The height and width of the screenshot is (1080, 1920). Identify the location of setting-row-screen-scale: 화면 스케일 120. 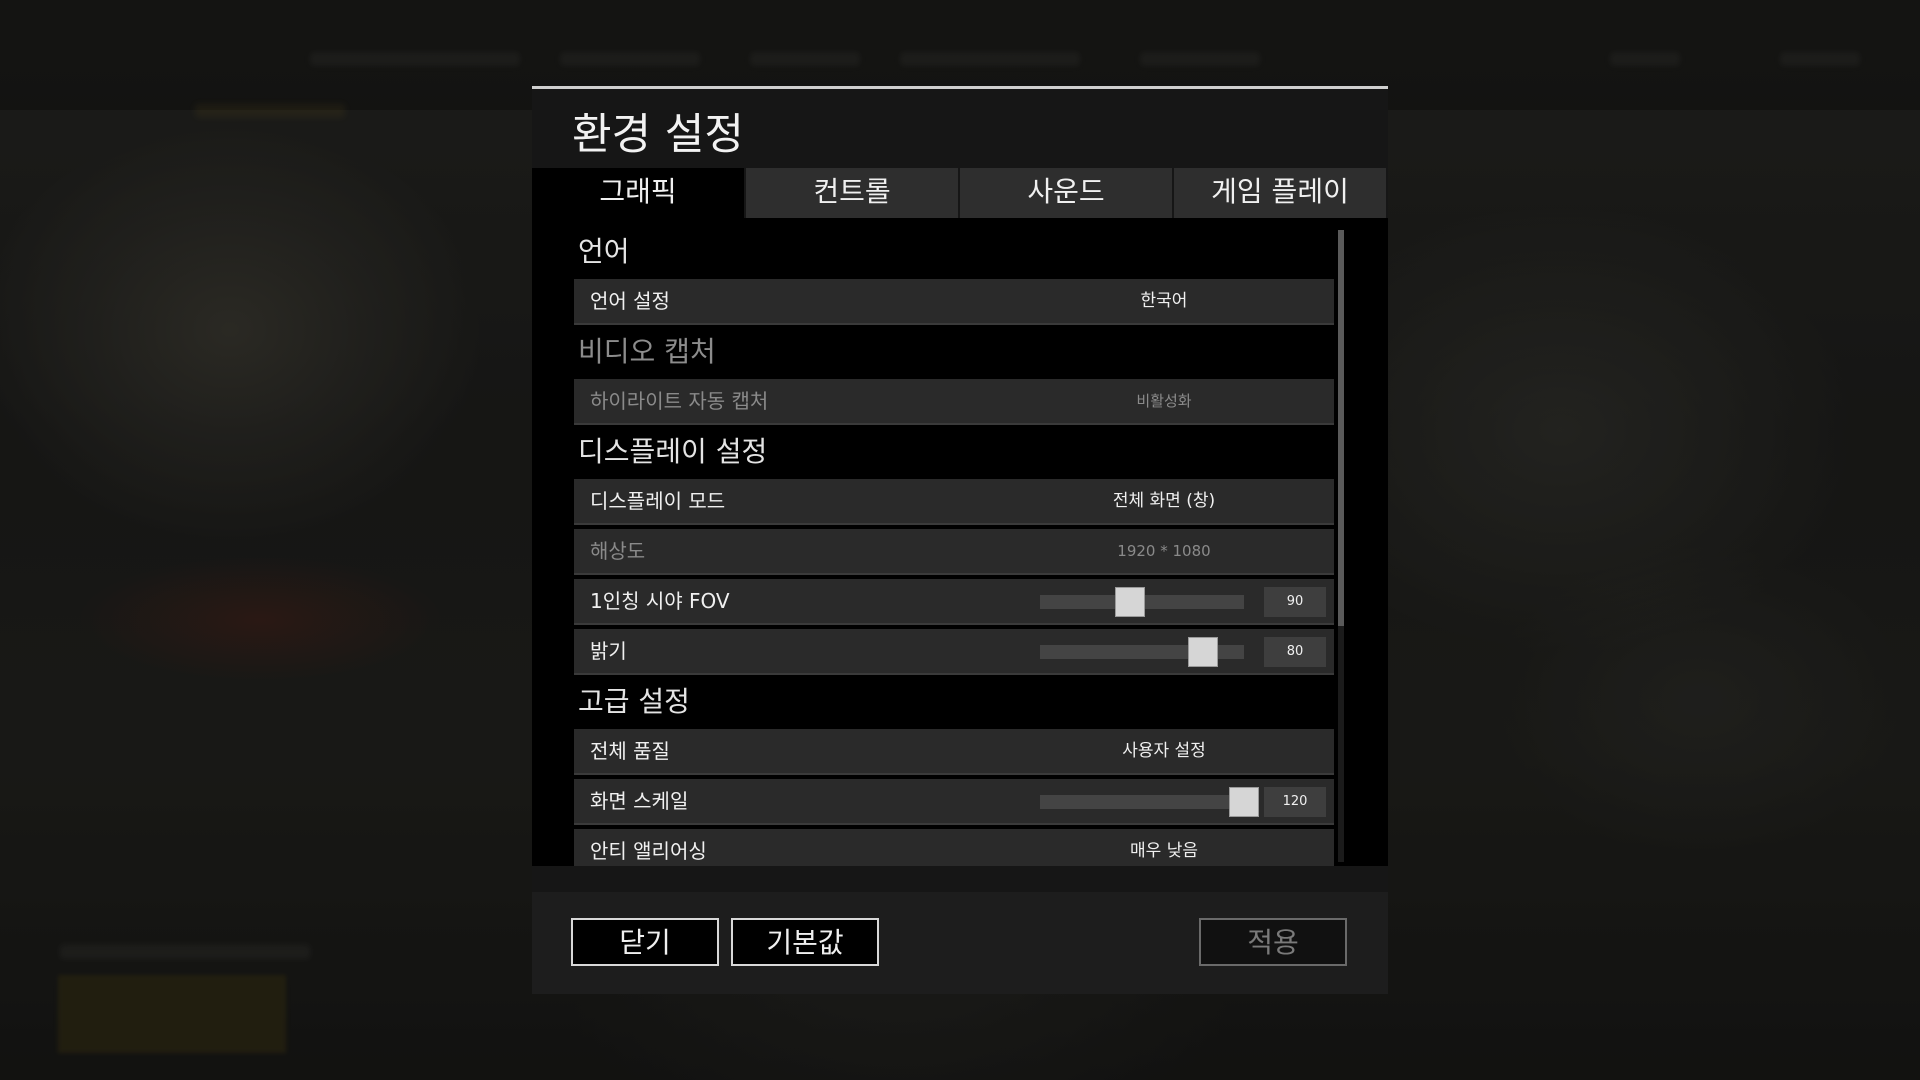
(954, 802).